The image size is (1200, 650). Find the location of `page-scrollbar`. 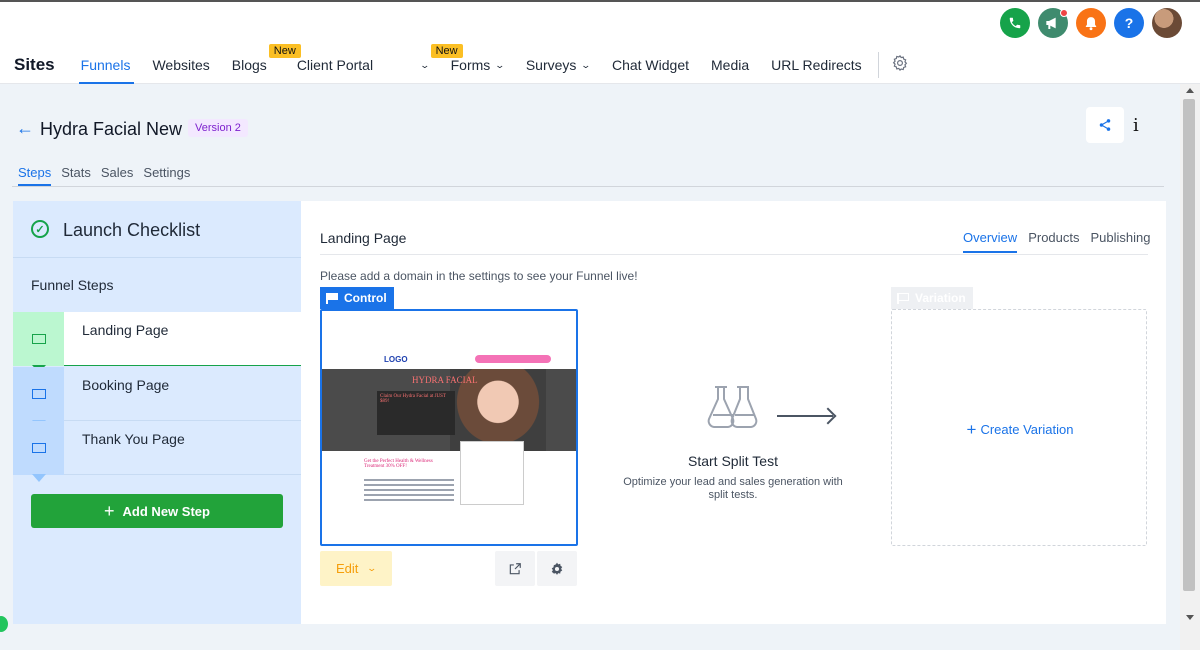

page-scrollbar is located at coordinates (1190, 367).